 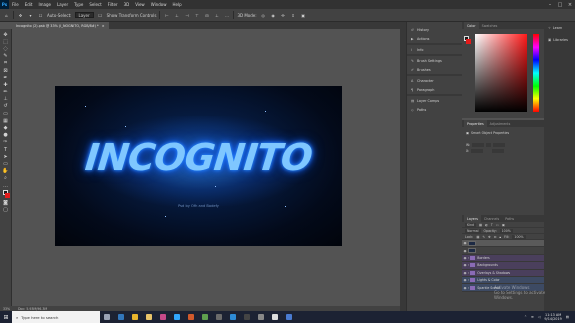 I want to click on path-selection-tool-icon: ➤, so click(x=6, y=156).